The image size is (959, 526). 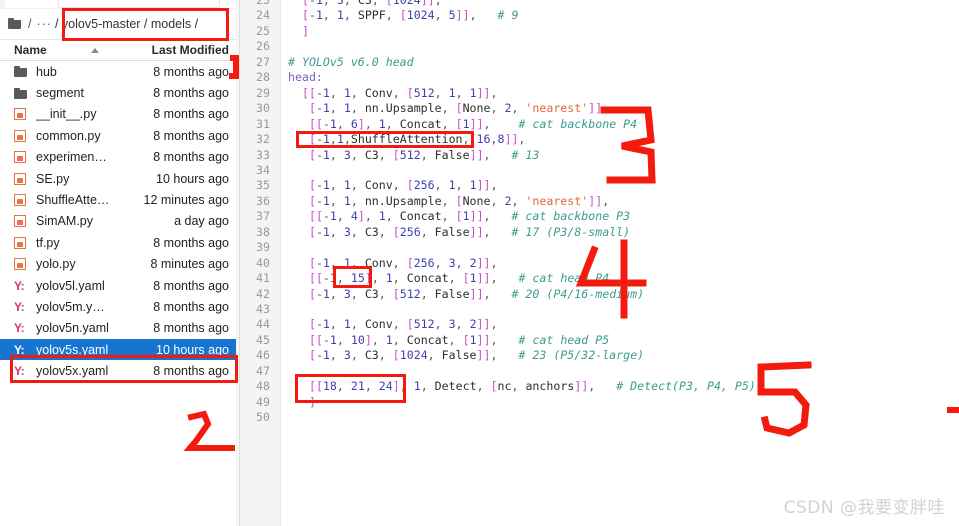 What do you see at coordinates (72, 328) in the screenshot?
I see `file-name: yolov5n.yaml` at bounding box center [72, 328].